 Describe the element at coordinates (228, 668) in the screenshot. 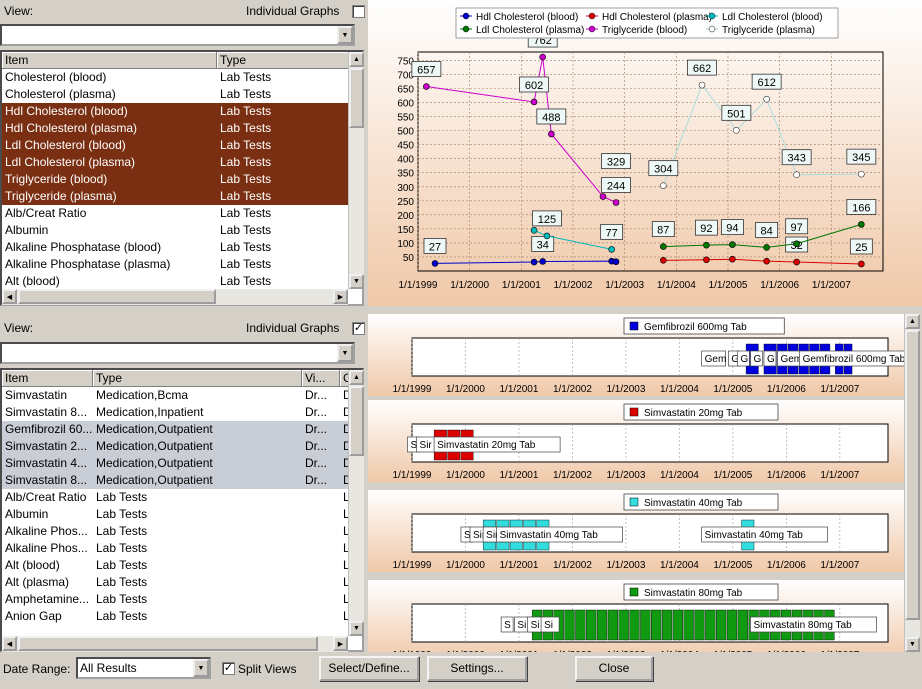

I see `split-views-checkbox: ✓` at that location.